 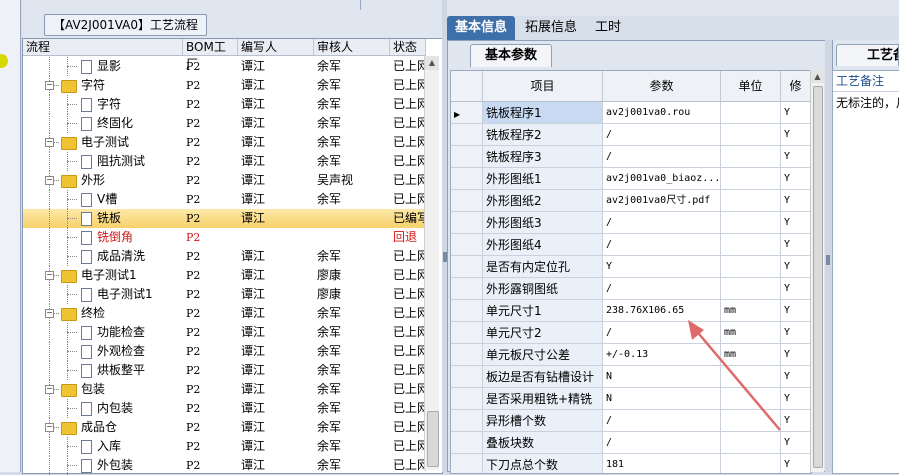 What do you see at coordinates (408, 47) in the screenshot?
I see `column-header-status: 状态` at bounding box center [408, 47].